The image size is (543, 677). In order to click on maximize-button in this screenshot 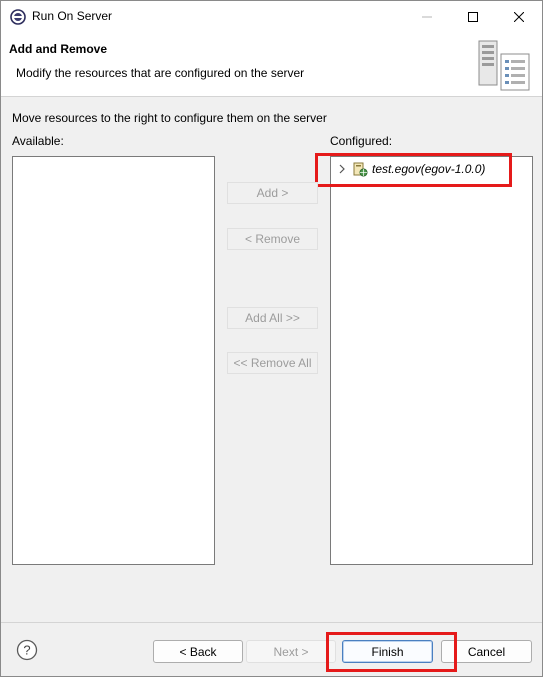, I will do `click(473, 16)`.